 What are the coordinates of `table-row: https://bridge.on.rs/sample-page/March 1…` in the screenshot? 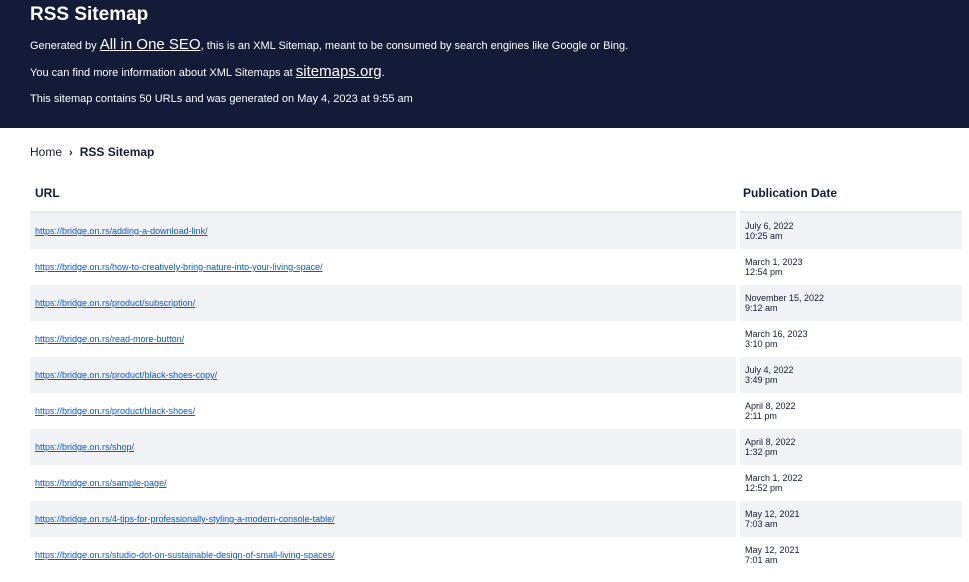 It's located at (496, 483).